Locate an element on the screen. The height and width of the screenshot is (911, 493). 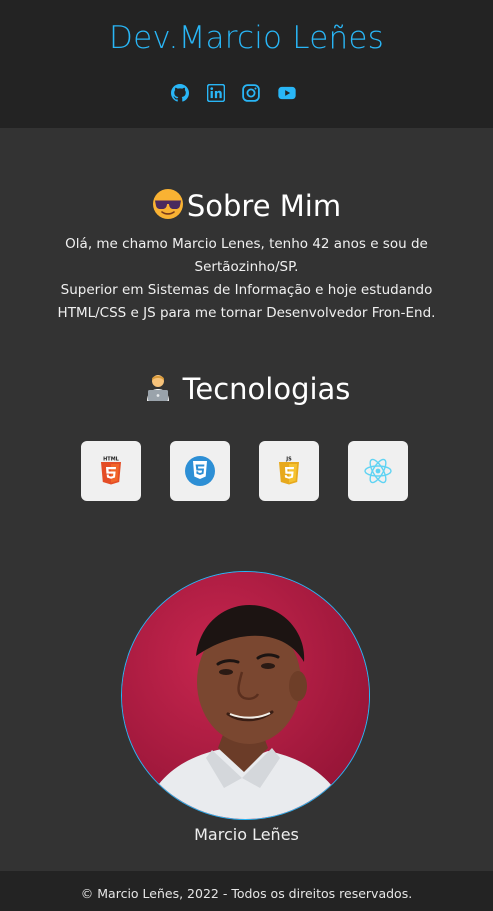
react-icon is located at coordinates (378, 471).